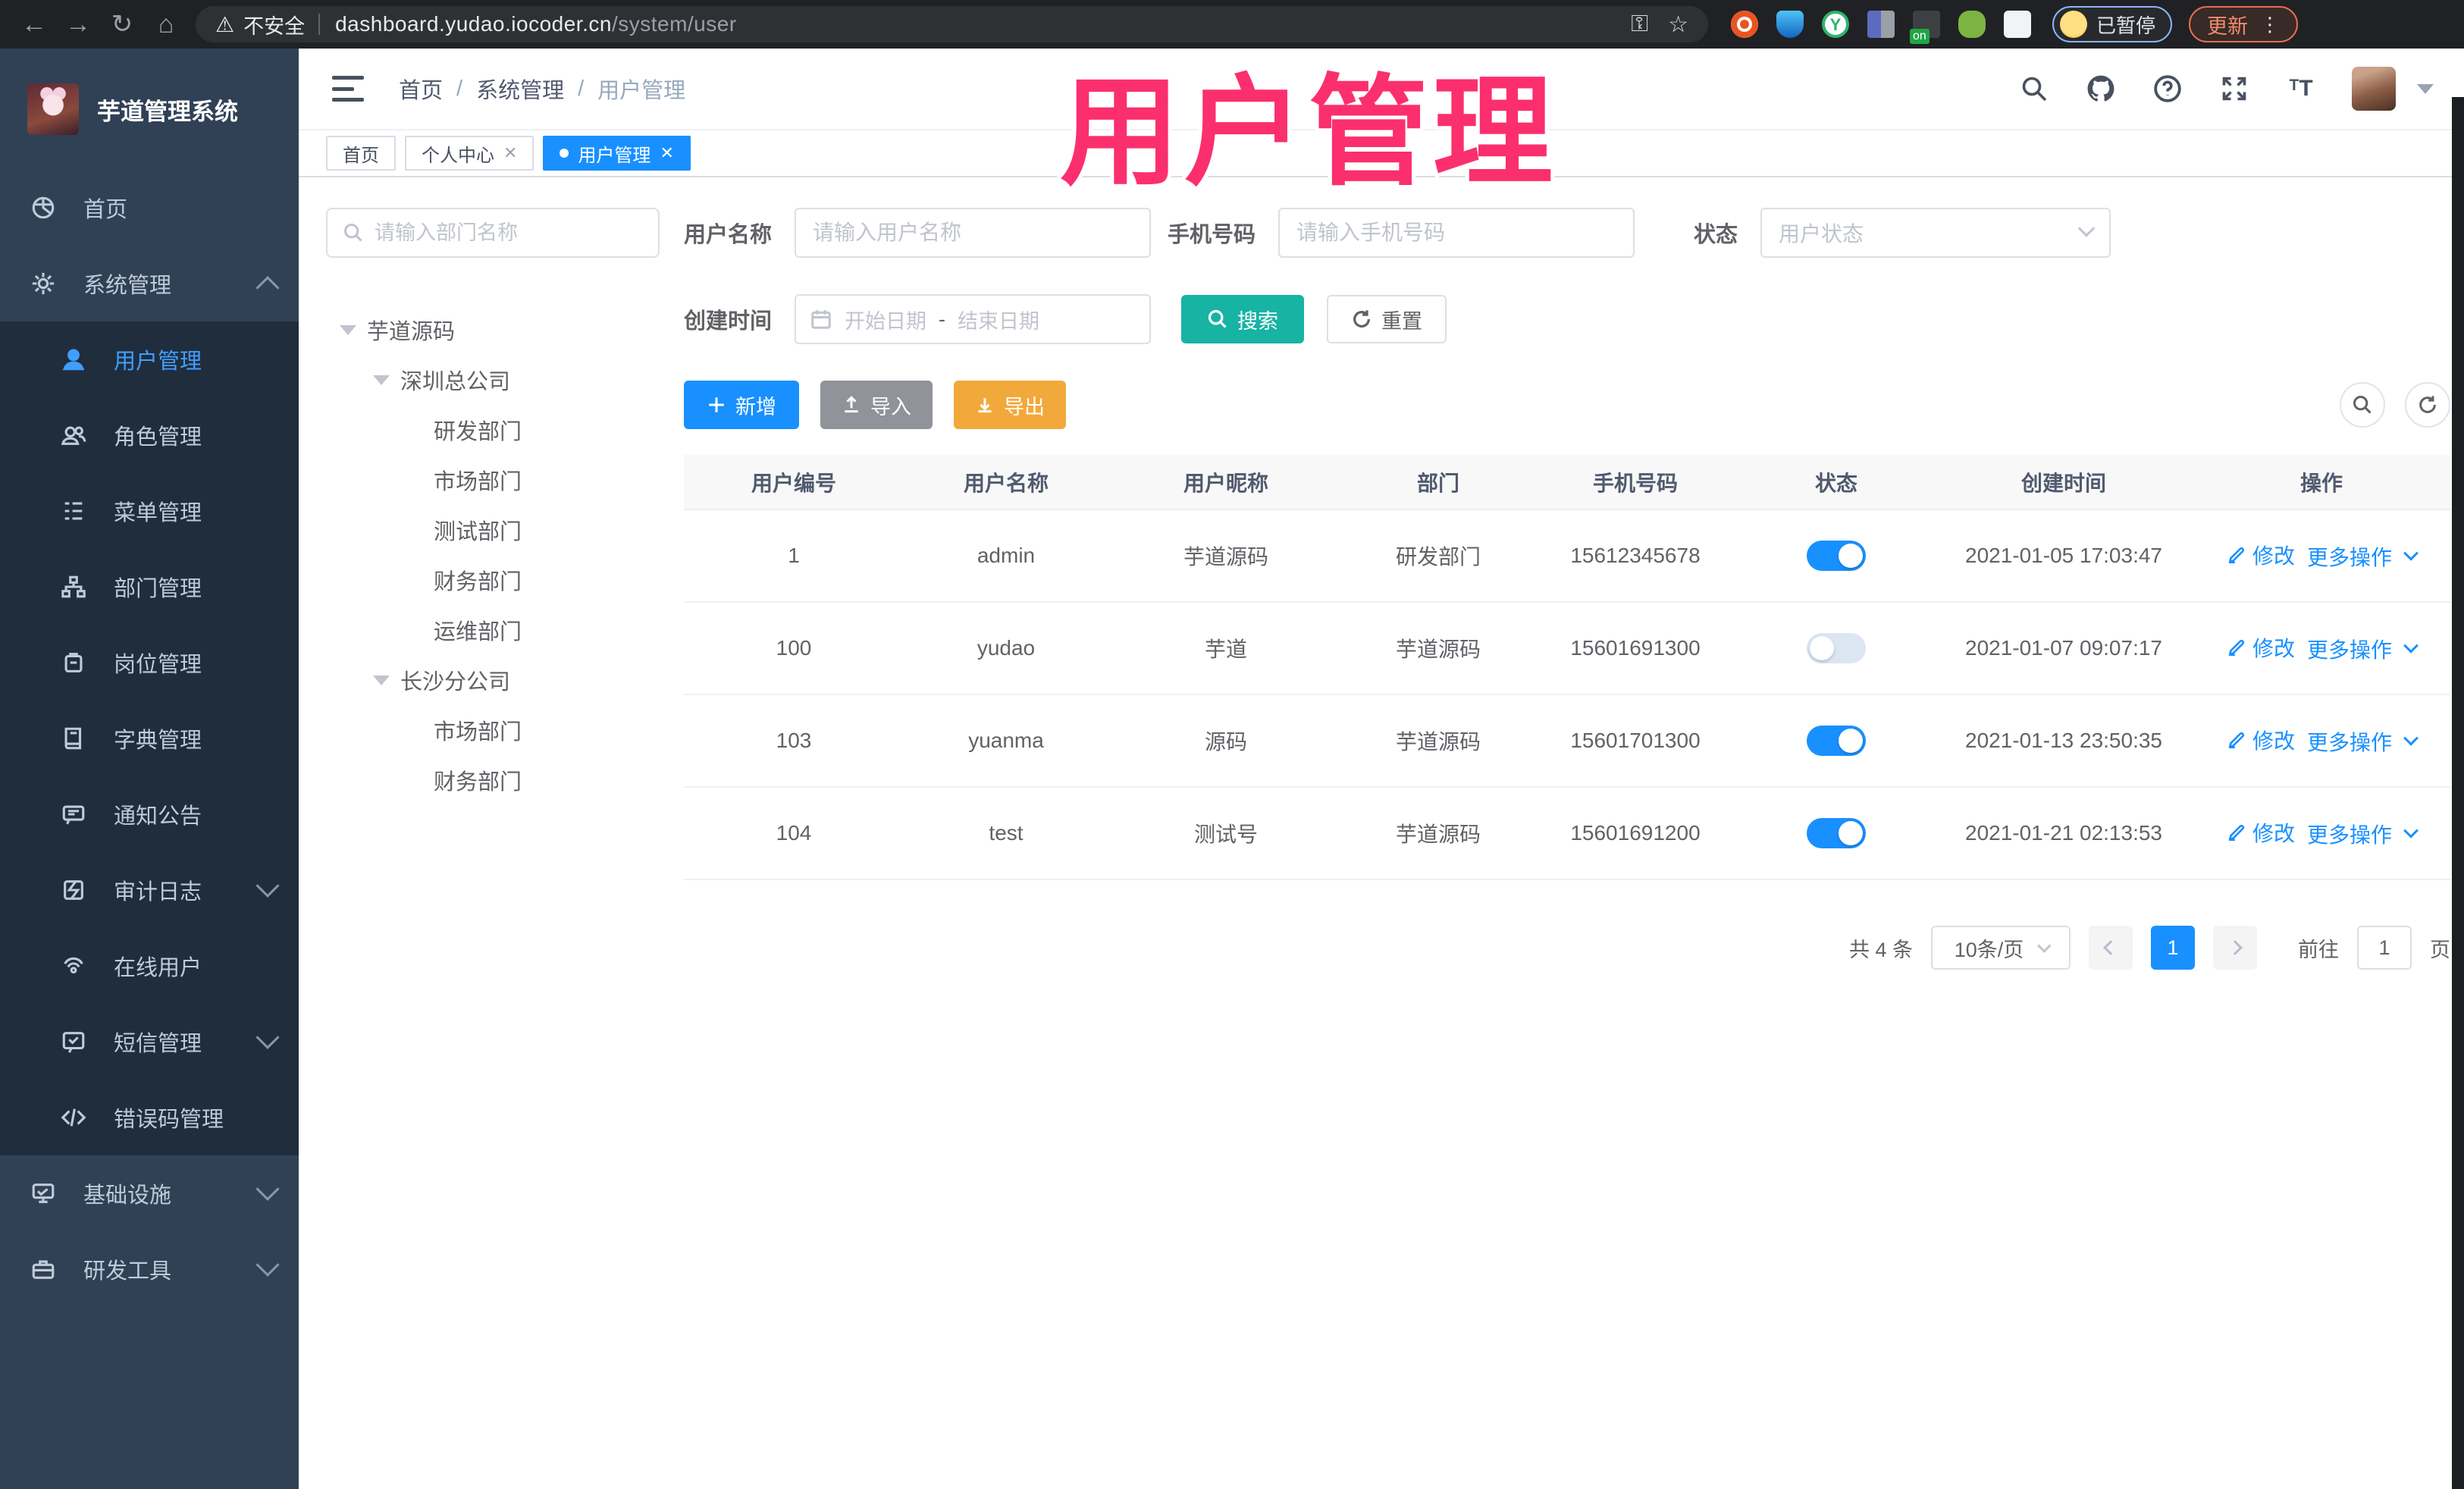  What do you see at coordinates (122, 24) in the screenshot?
I see `browser-reload-icon: ↻` at bounding box center [122, 24].